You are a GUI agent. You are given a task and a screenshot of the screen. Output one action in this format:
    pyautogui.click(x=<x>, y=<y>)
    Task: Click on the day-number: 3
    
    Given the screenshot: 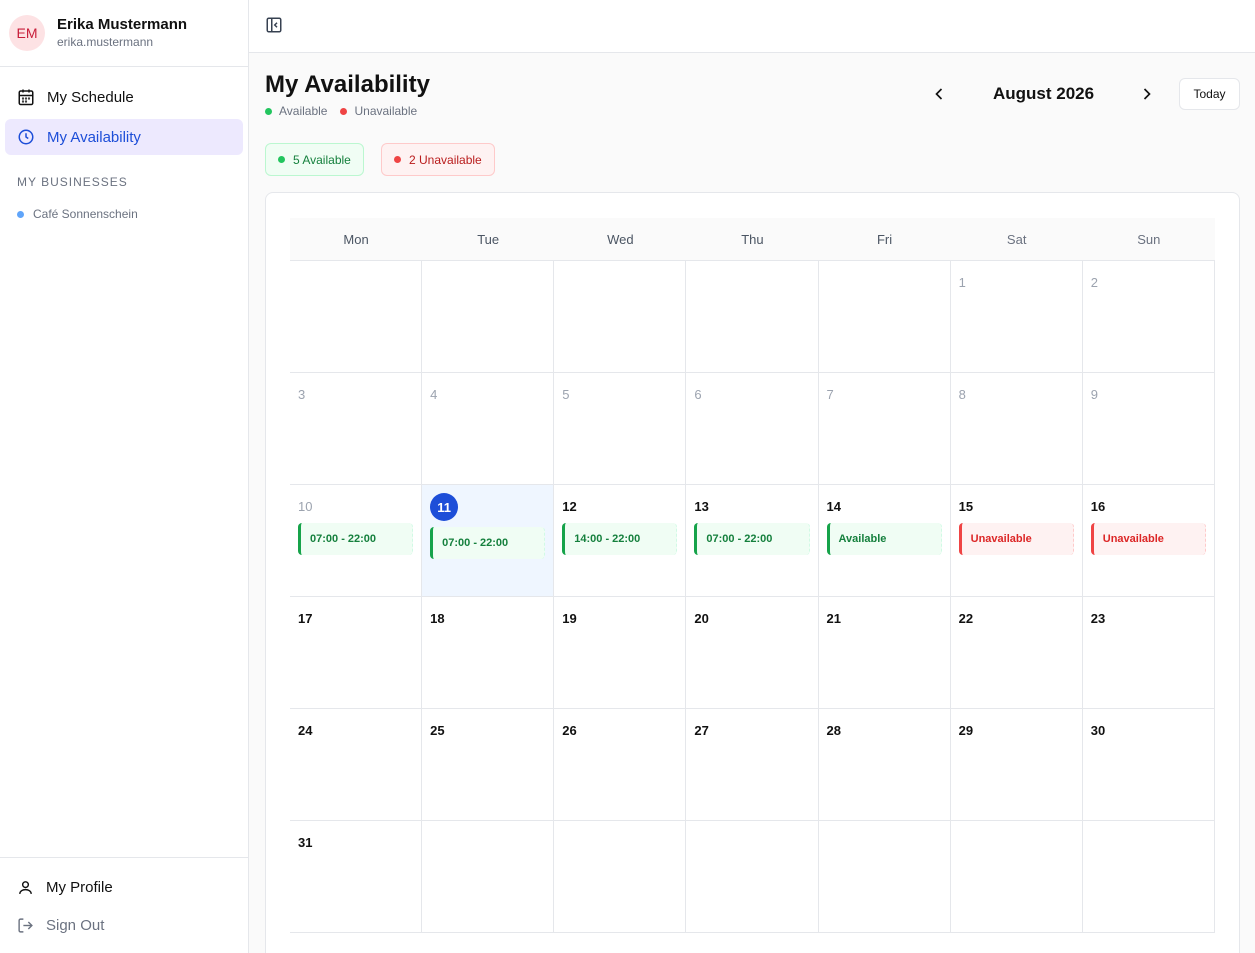 What is the action you would take?
    pyautogui.click(x=302, y=394)
    